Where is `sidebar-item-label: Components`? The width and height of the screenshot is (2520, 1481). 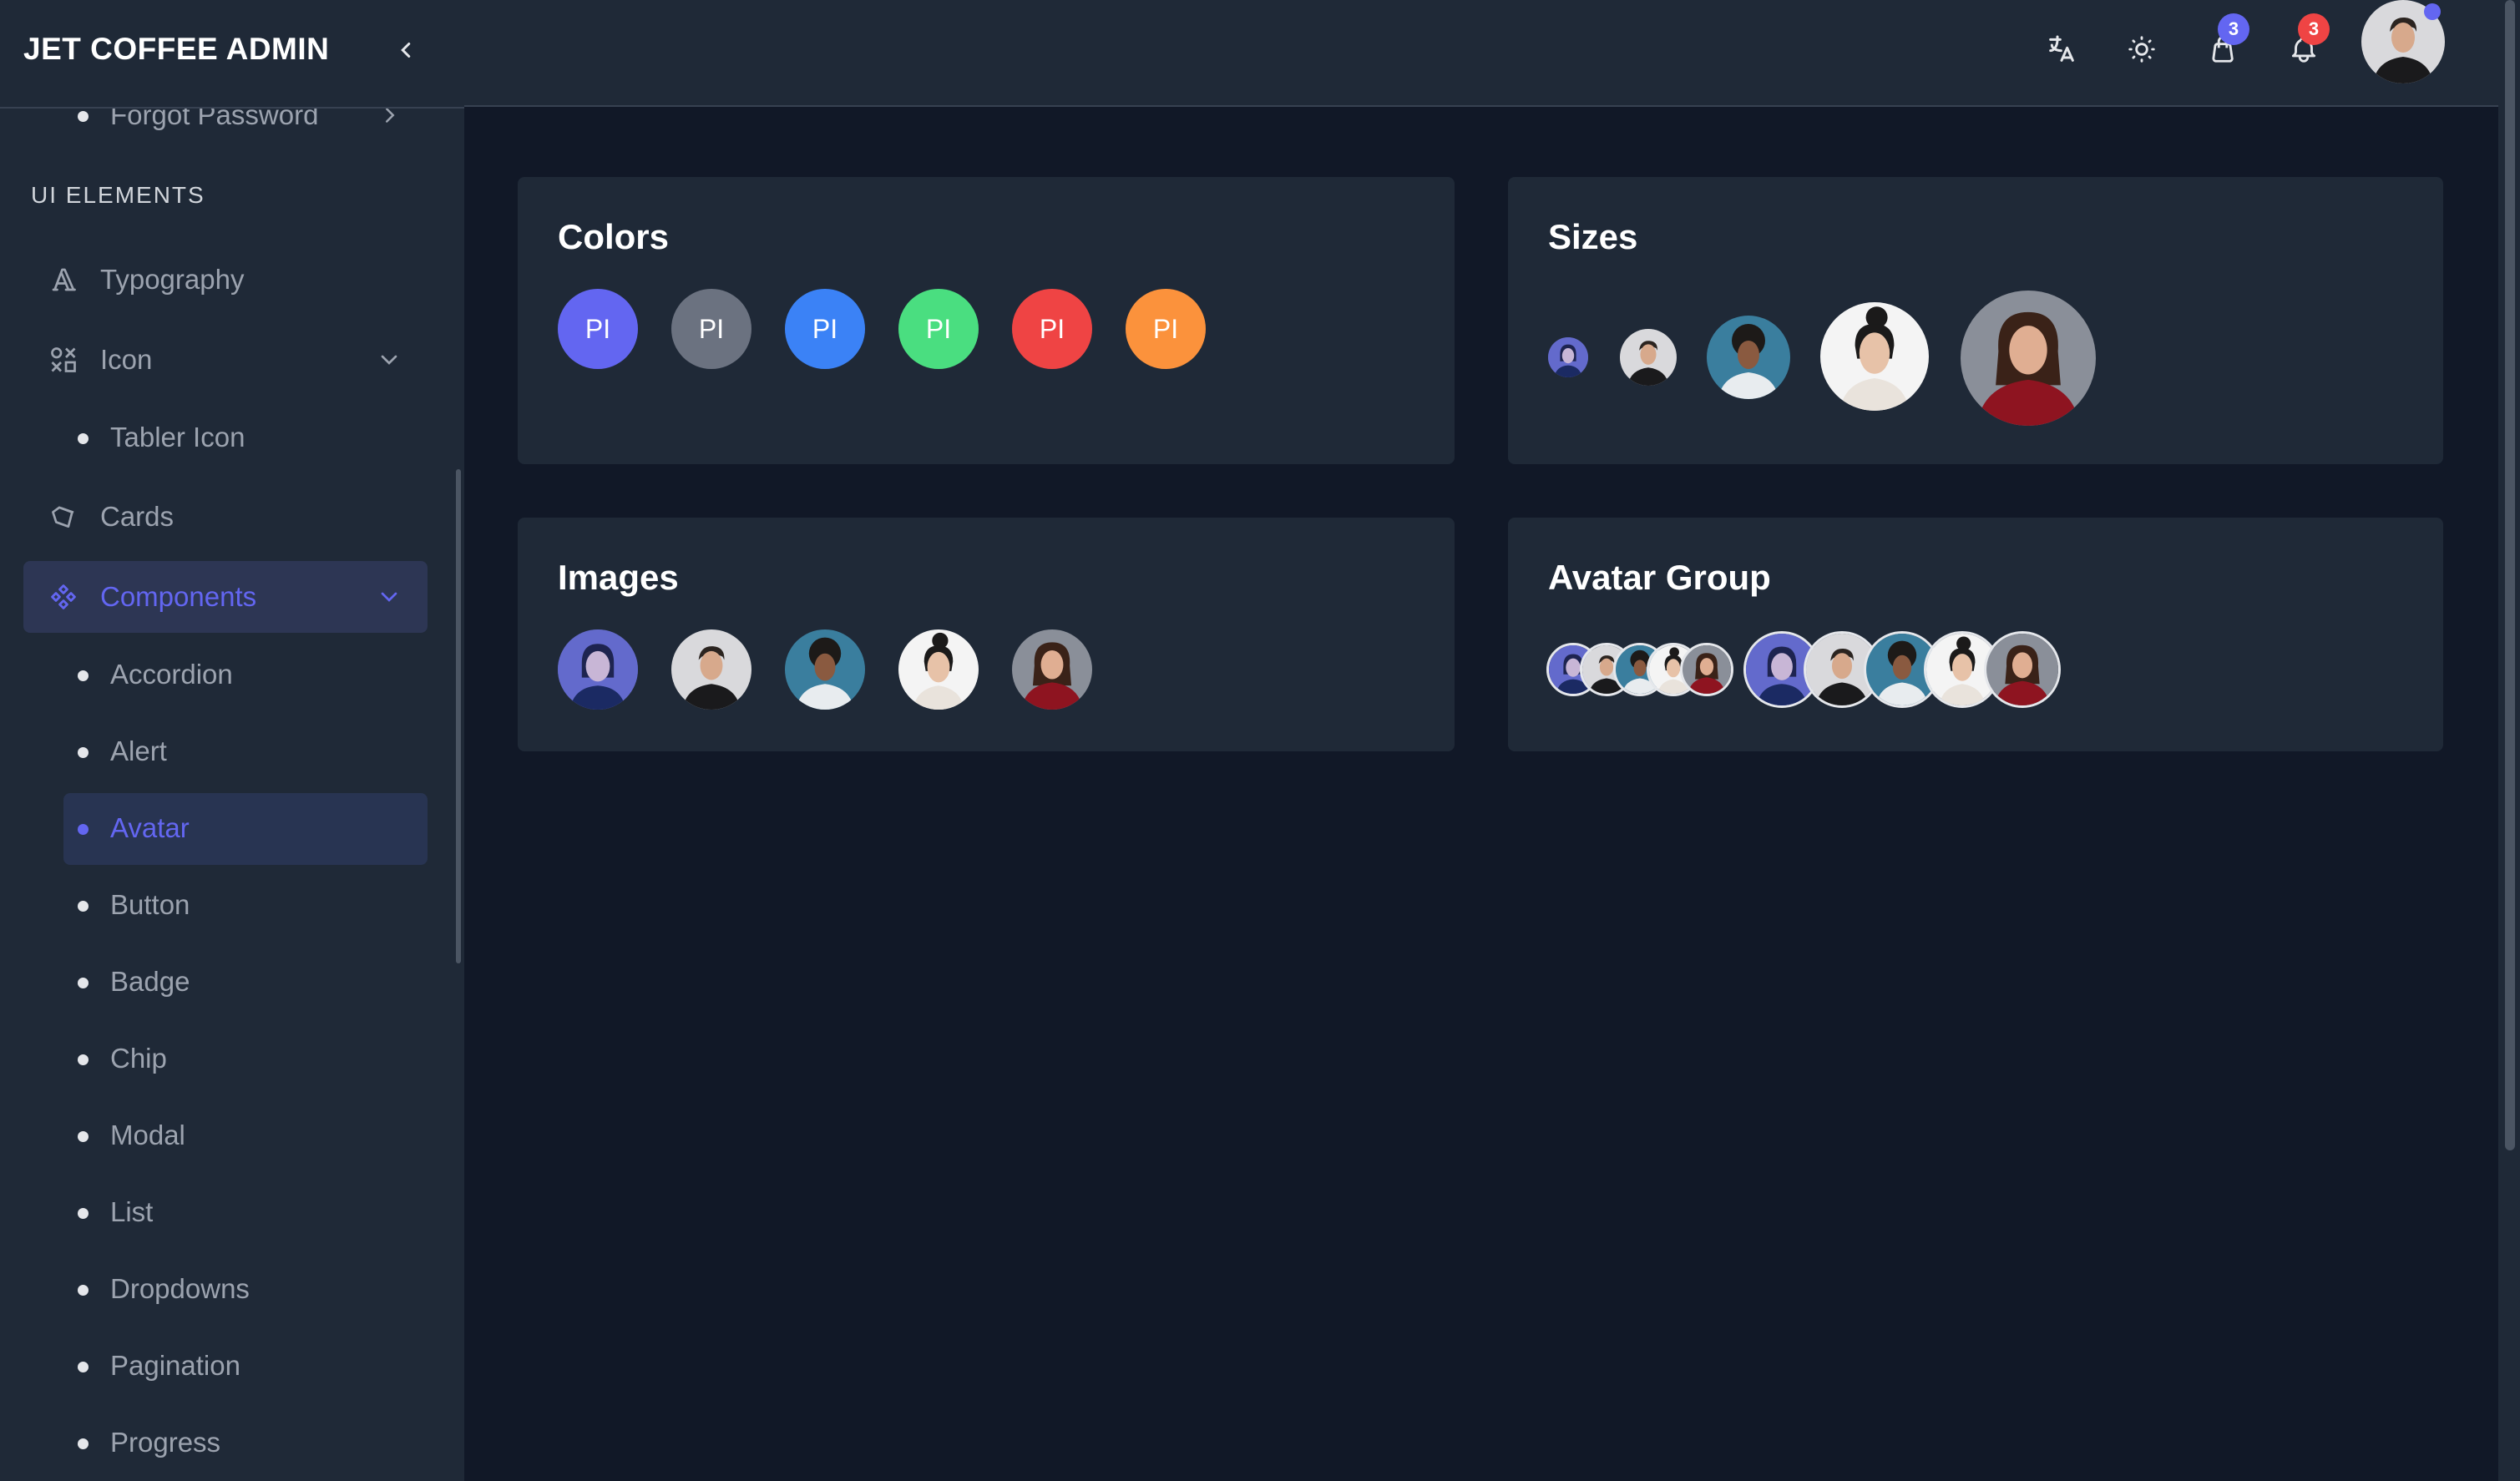 sidebar-item-label: Components is located at coordinates (178, 596).